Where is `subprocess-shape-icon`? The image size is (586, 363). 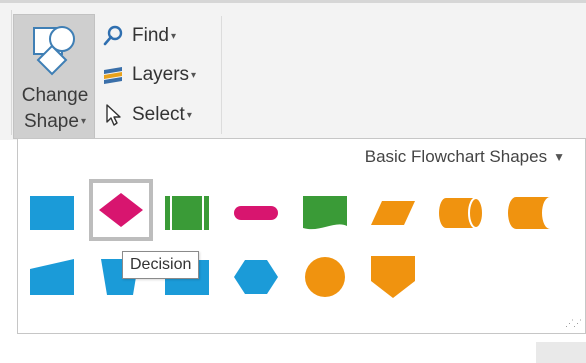 subprocess-shape-icon is located at coordinates (187, 213).